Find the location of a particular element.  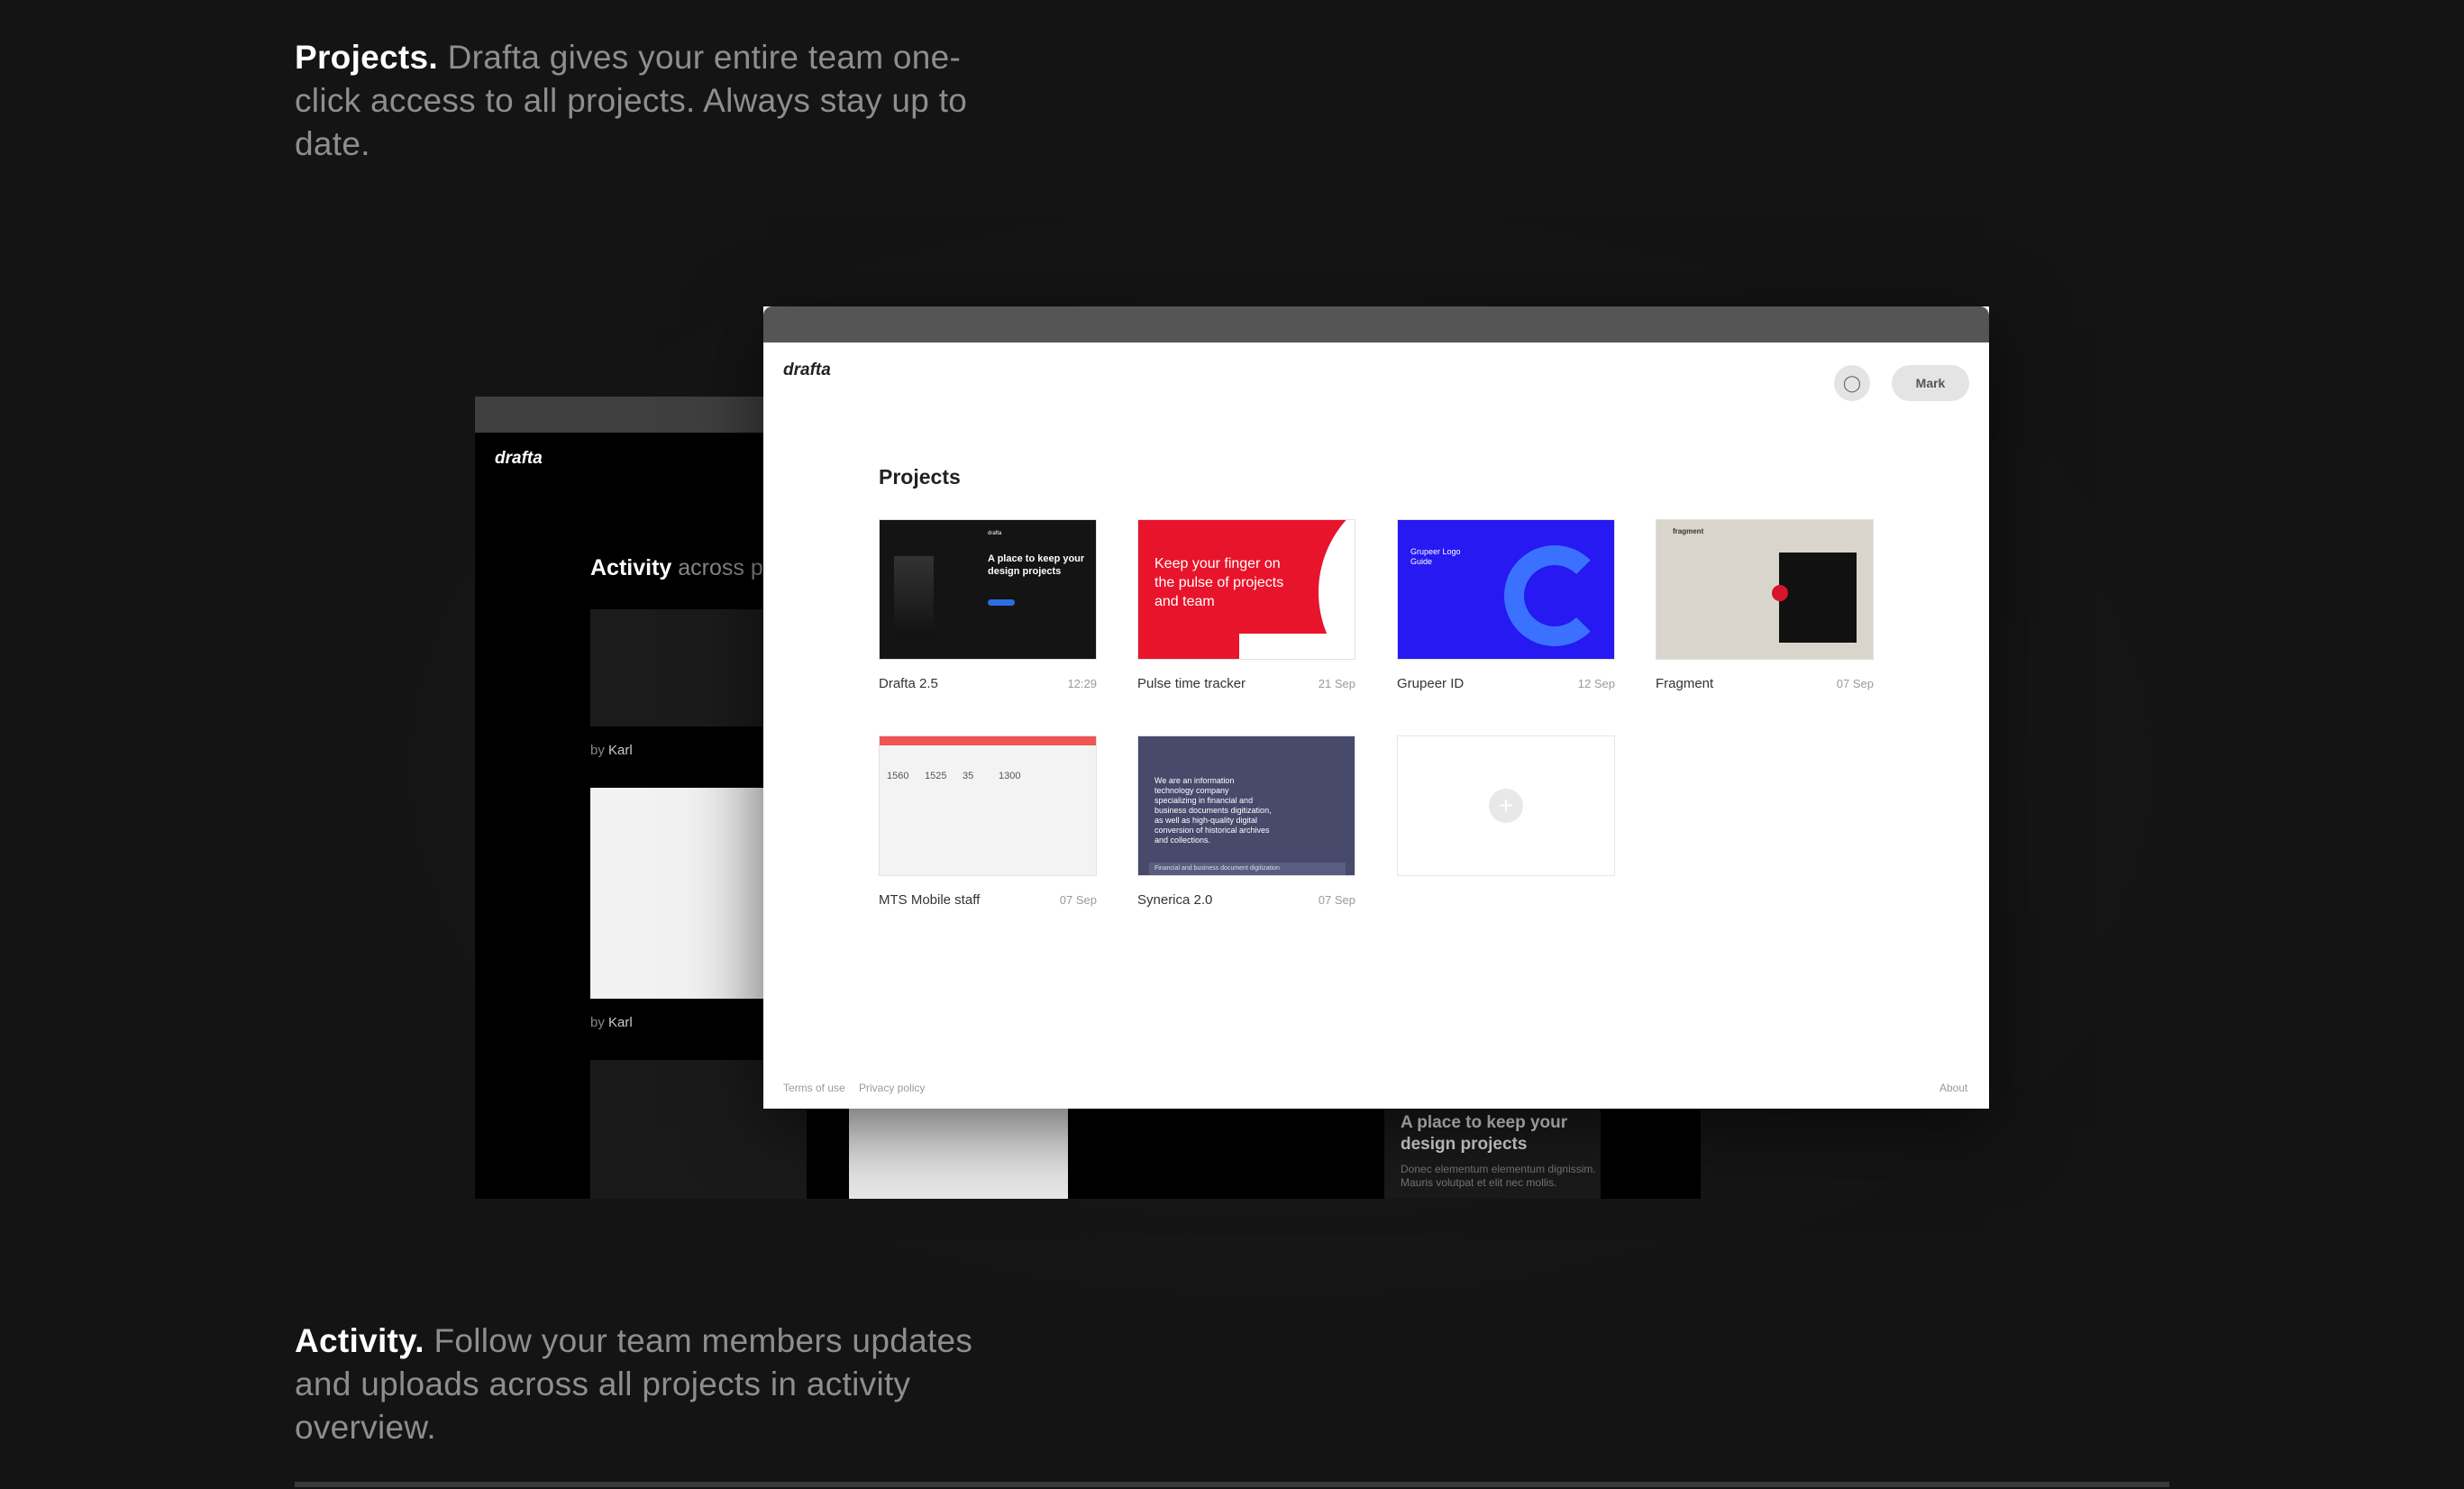

add-project-button: + is located at coordinates (1506, 805).